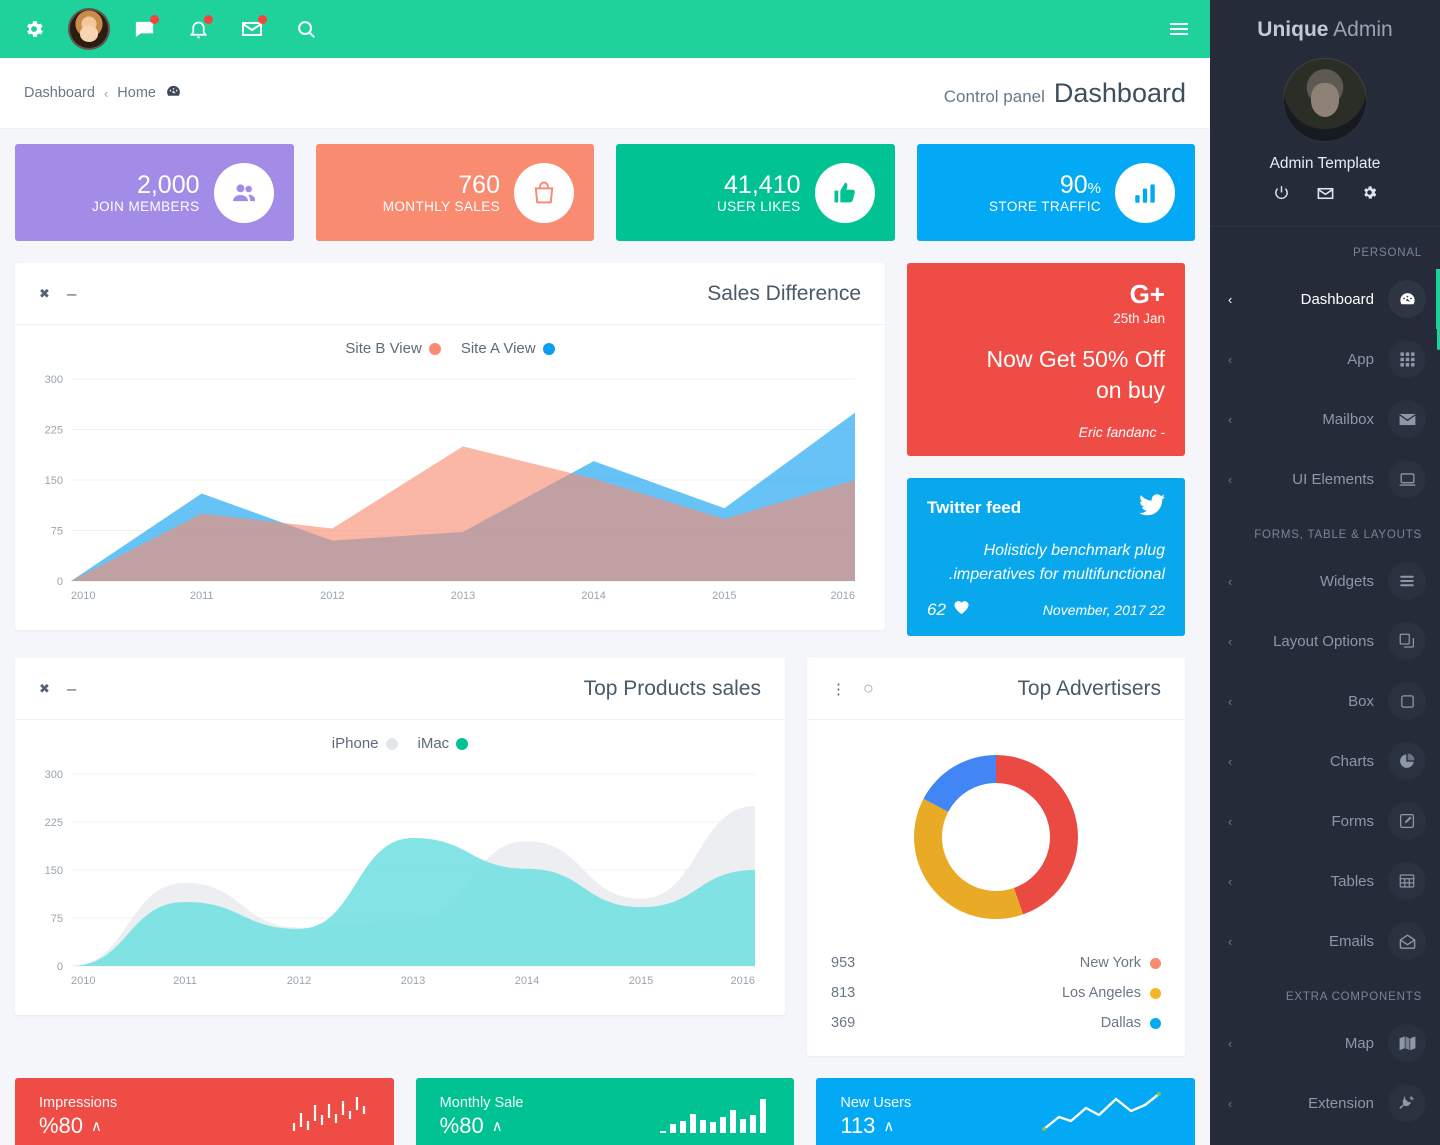  Describe the element at coordinates (1353, 821) in the screenshot. I see `sidebar-item-label: Forms` at that location.